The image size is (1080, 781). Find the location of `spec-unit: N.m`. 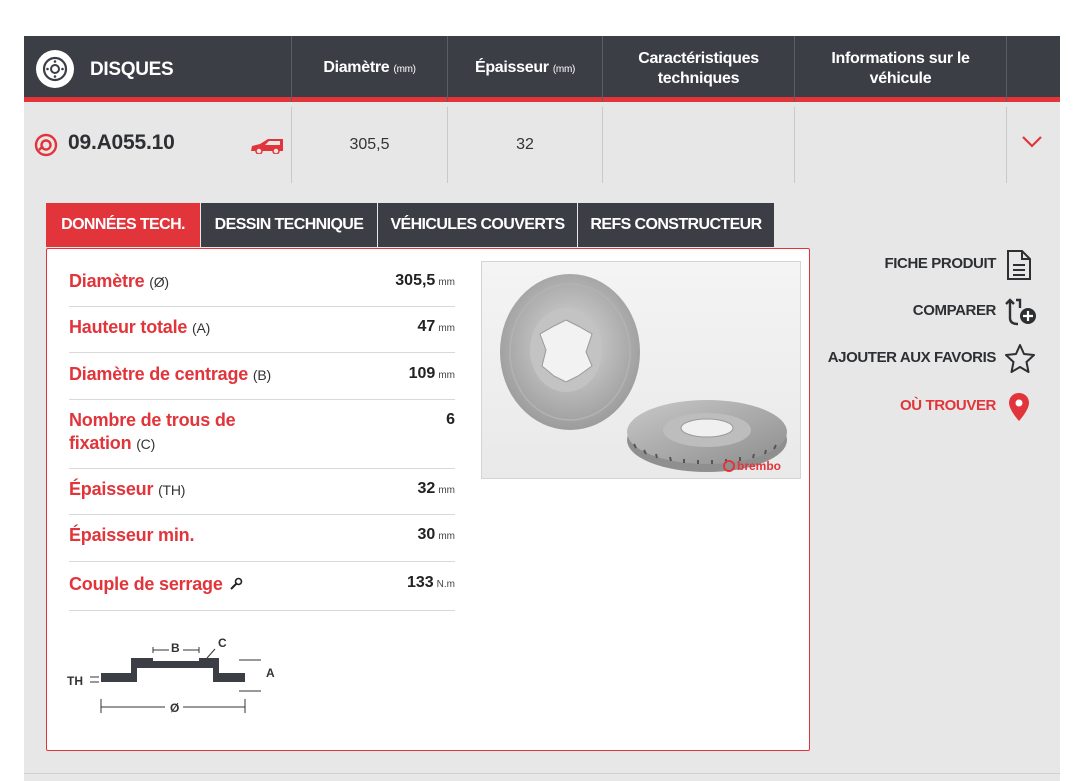

spec-unit: N.m is located at coordinates (445, 584).